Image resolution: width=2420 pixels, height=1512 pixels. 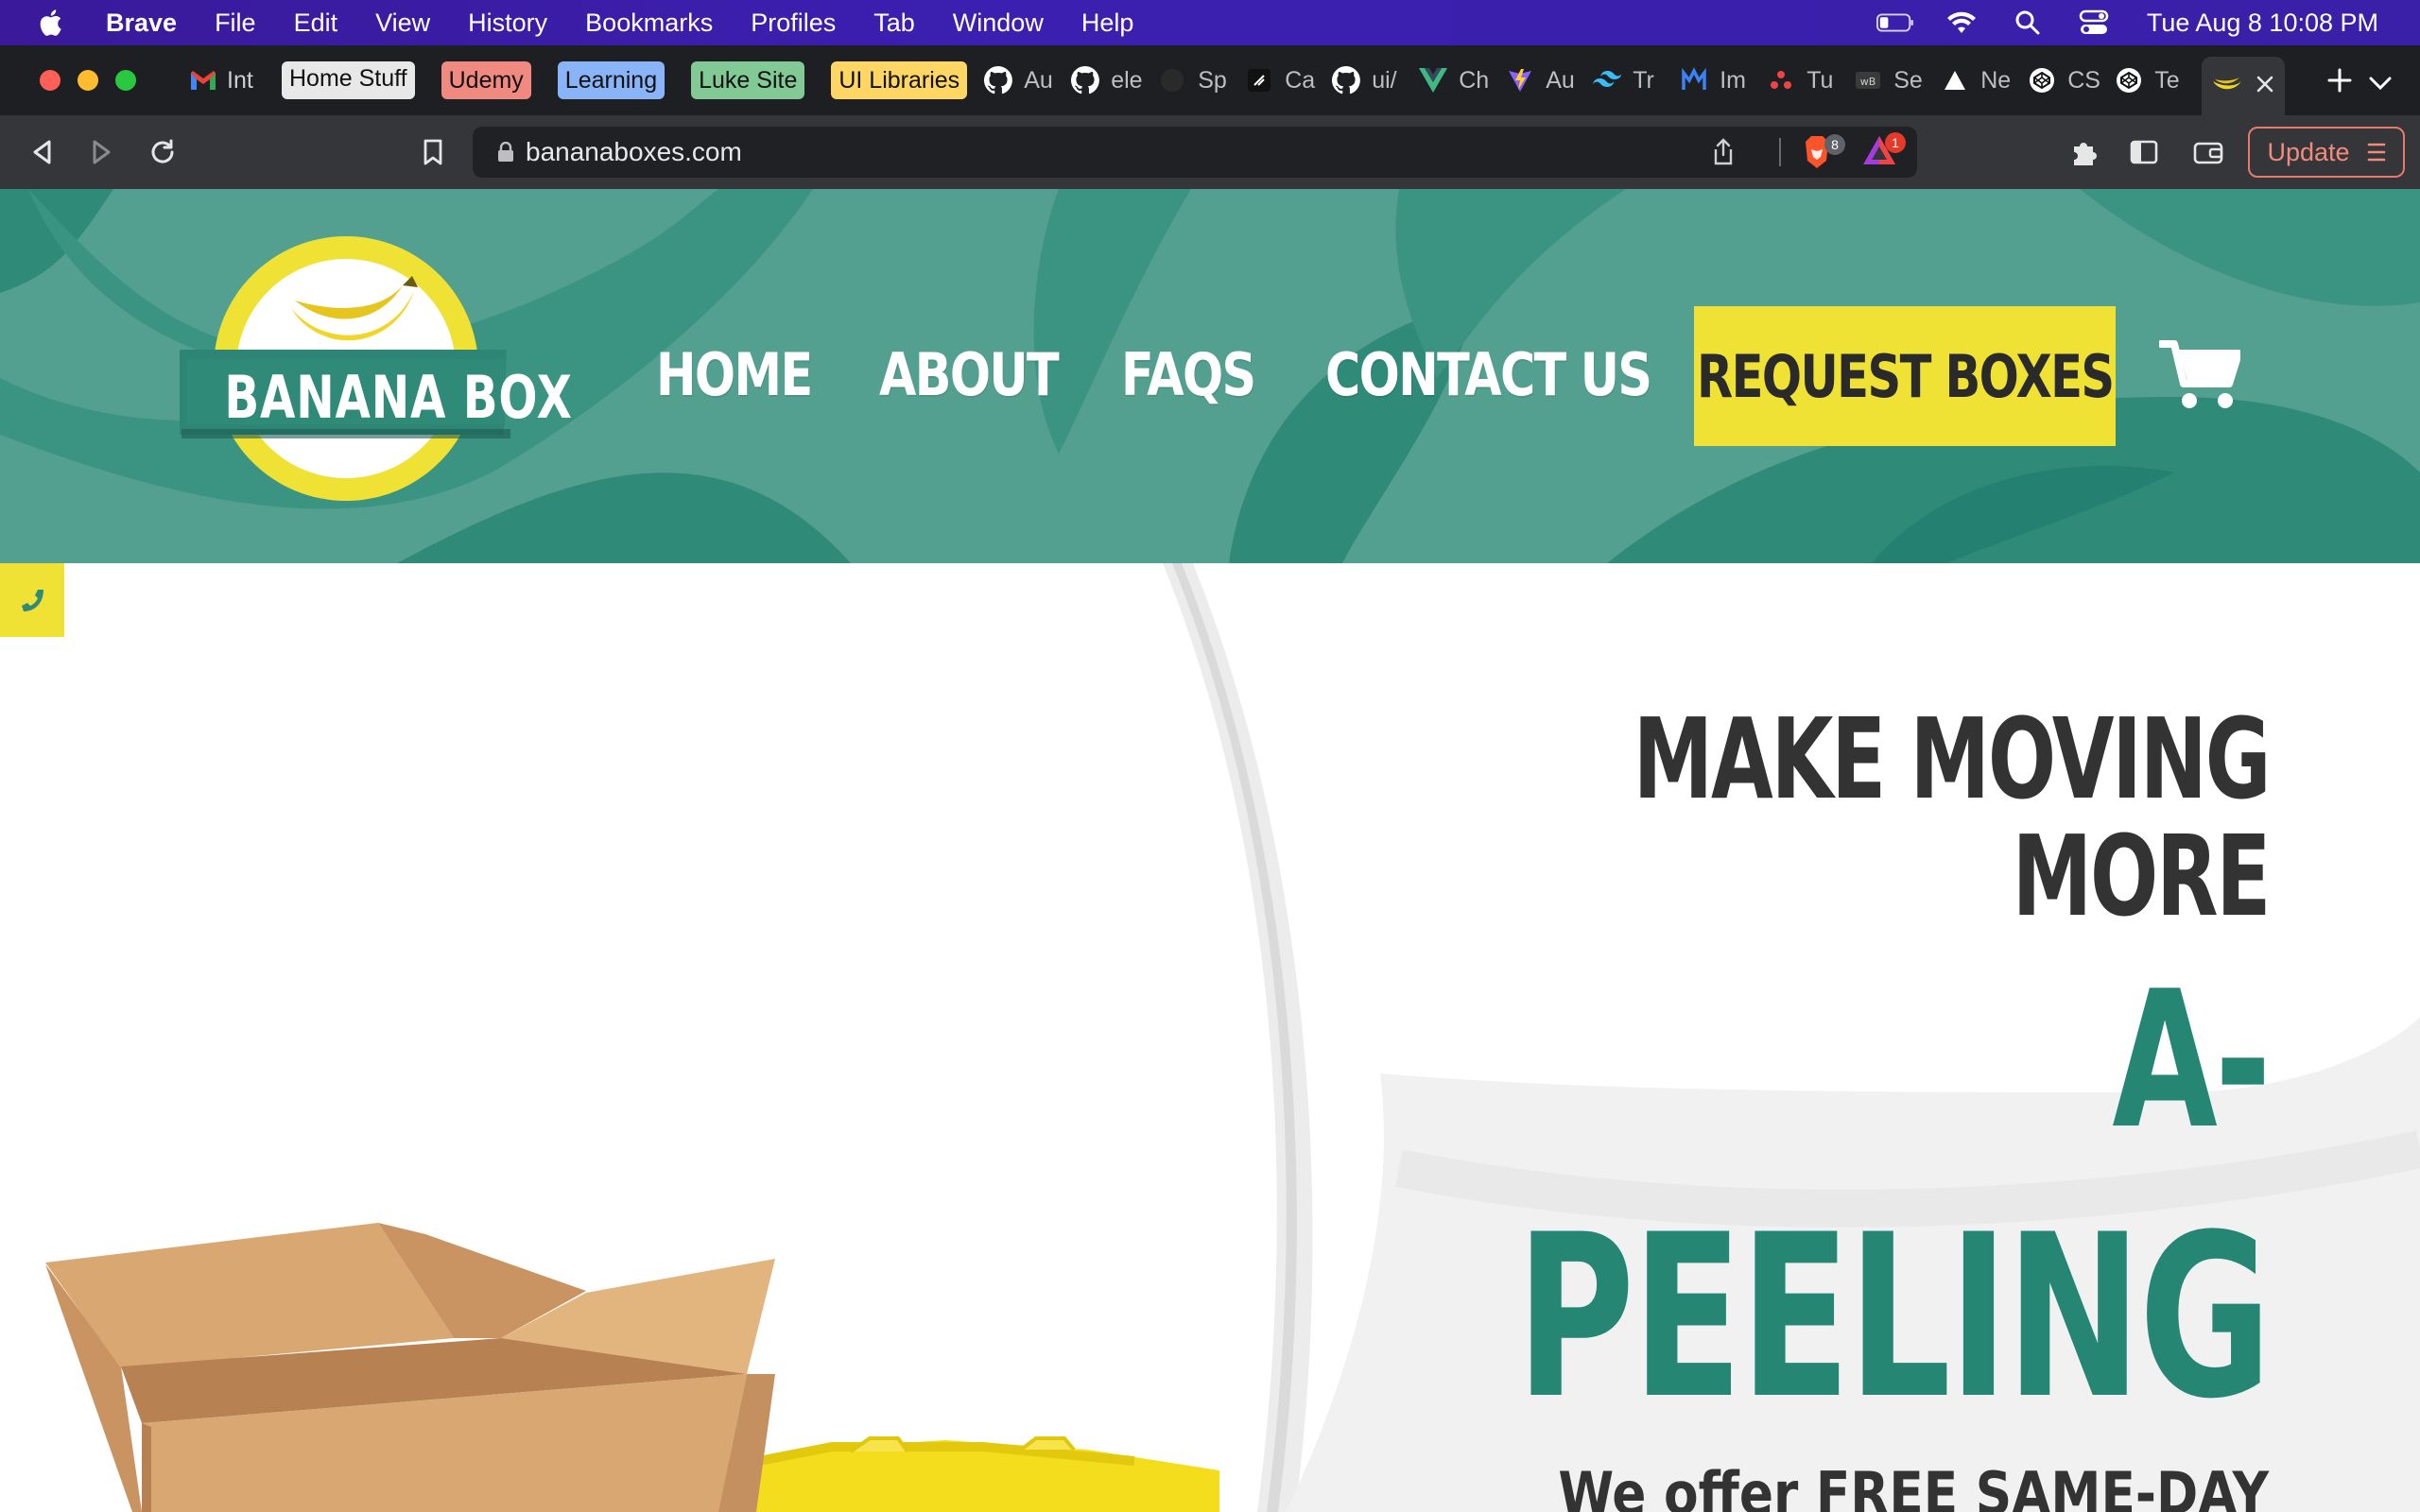 What do you see at coordinates (141, 23) in the screenshot?
I see `menu-app-name: Brave` at bounding box center [141, 23].